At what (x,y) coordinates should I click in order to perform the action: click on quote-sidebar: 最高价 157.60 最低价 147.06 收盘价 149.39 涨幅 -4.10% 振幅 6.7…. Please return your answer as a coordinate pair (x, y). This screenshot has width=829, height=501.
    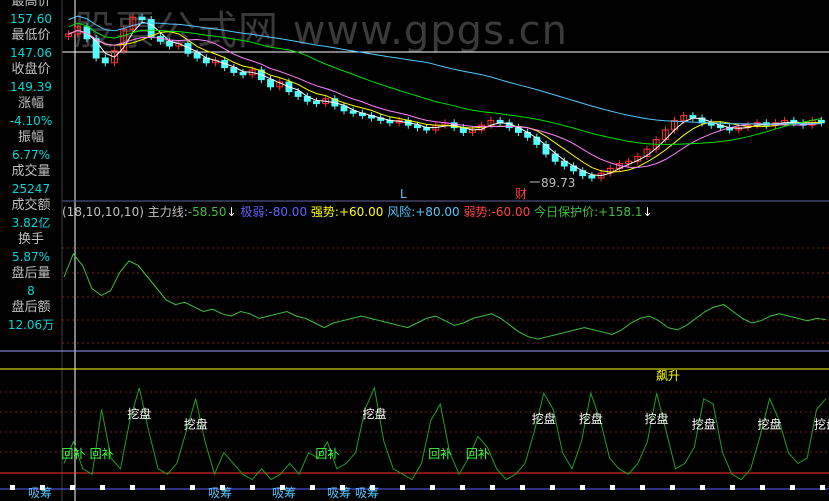
    Looking at the image, I should click on (31, 170).